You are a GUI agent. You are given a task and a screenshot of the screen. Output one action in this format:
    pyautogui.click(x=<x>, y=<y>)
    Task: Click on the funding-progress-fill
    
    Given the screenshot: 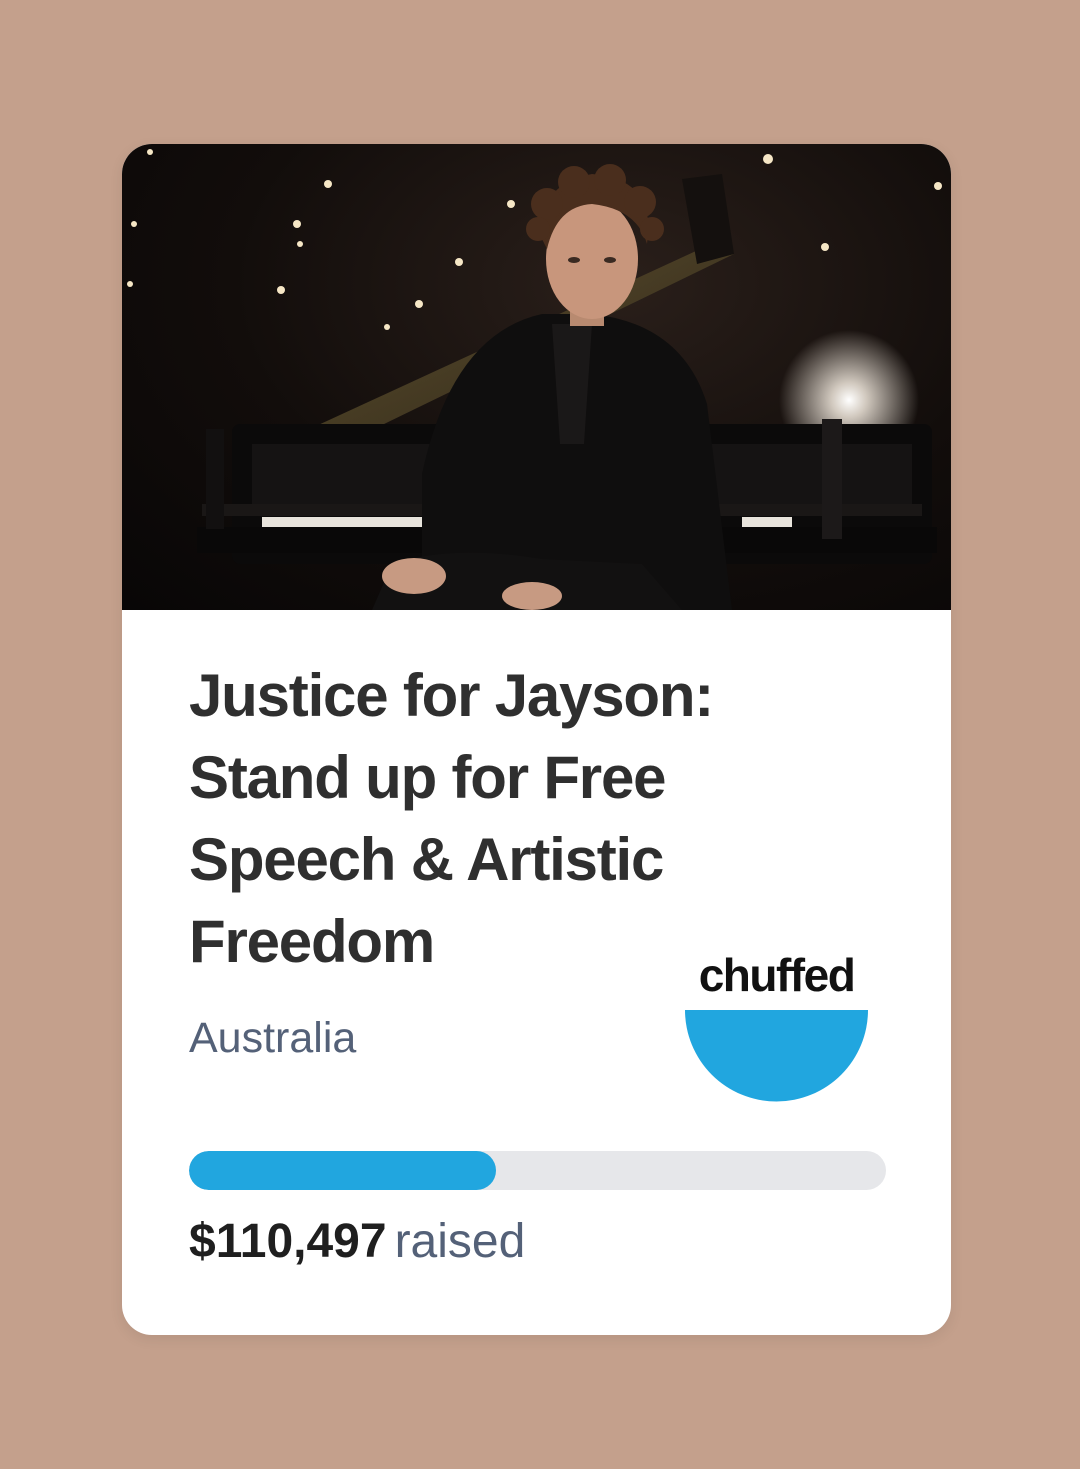 What is the action you would take?
    pyautogui.click(x=342, y=1170)
    